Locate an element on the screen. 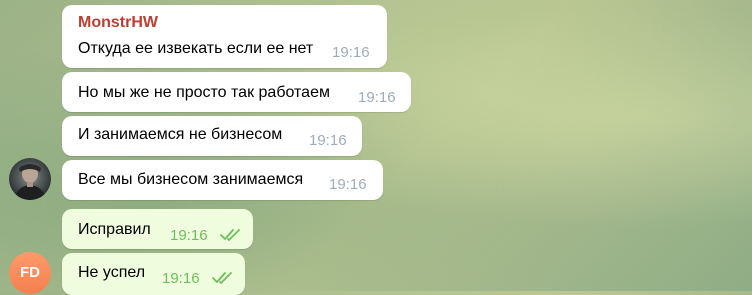 This screenshot has height=295, width=752. message-bubble-incoming: Но мы же не просто так работаем 19:16 is located at coordinates (236, 92).